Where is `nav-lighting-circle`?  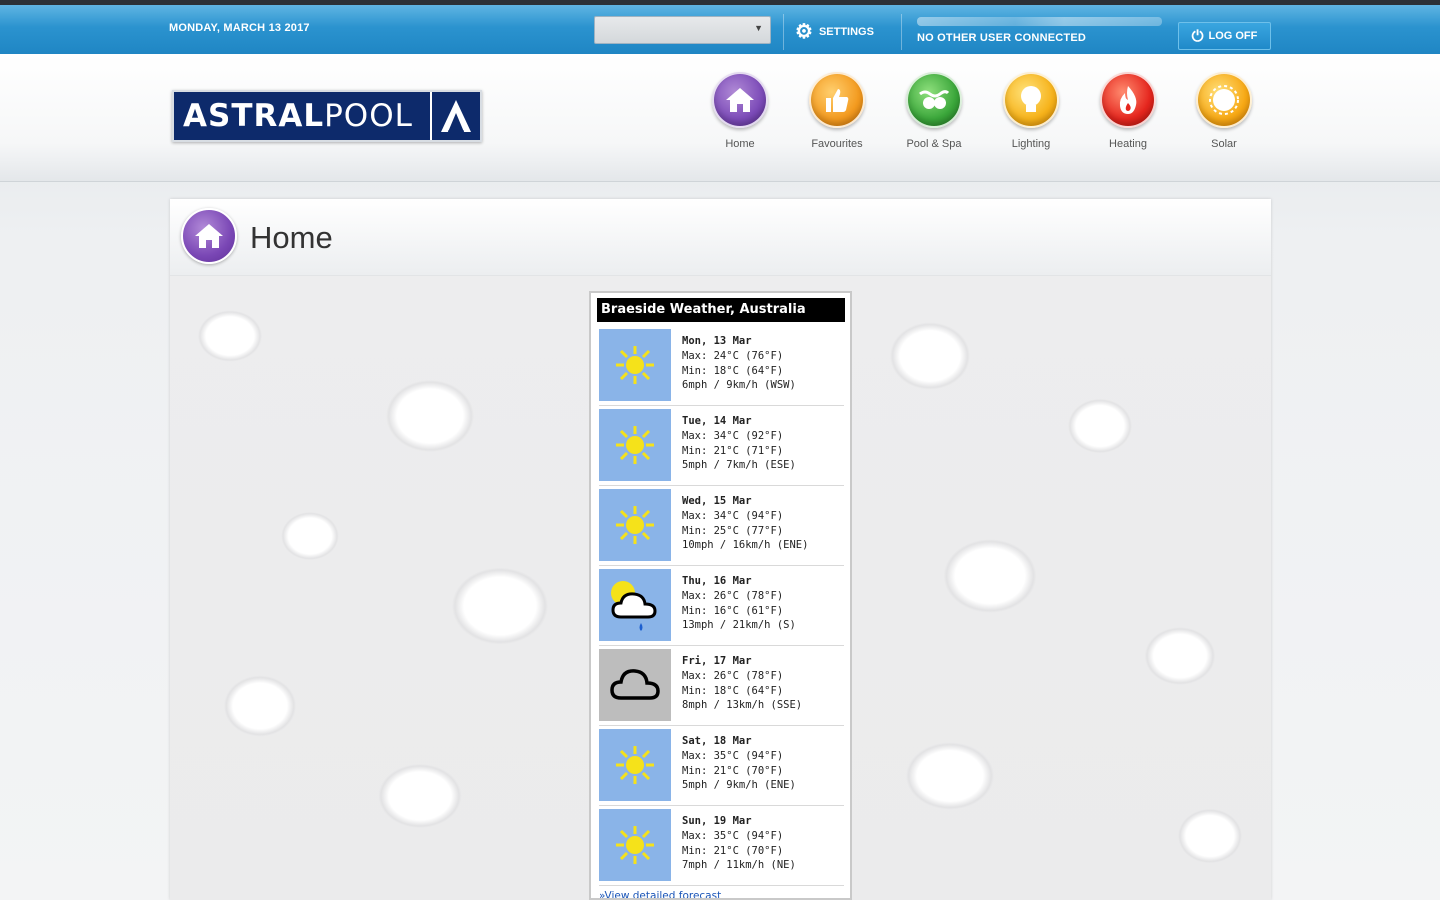
nav-lighting-circle is located at coordinates (1031, 100).